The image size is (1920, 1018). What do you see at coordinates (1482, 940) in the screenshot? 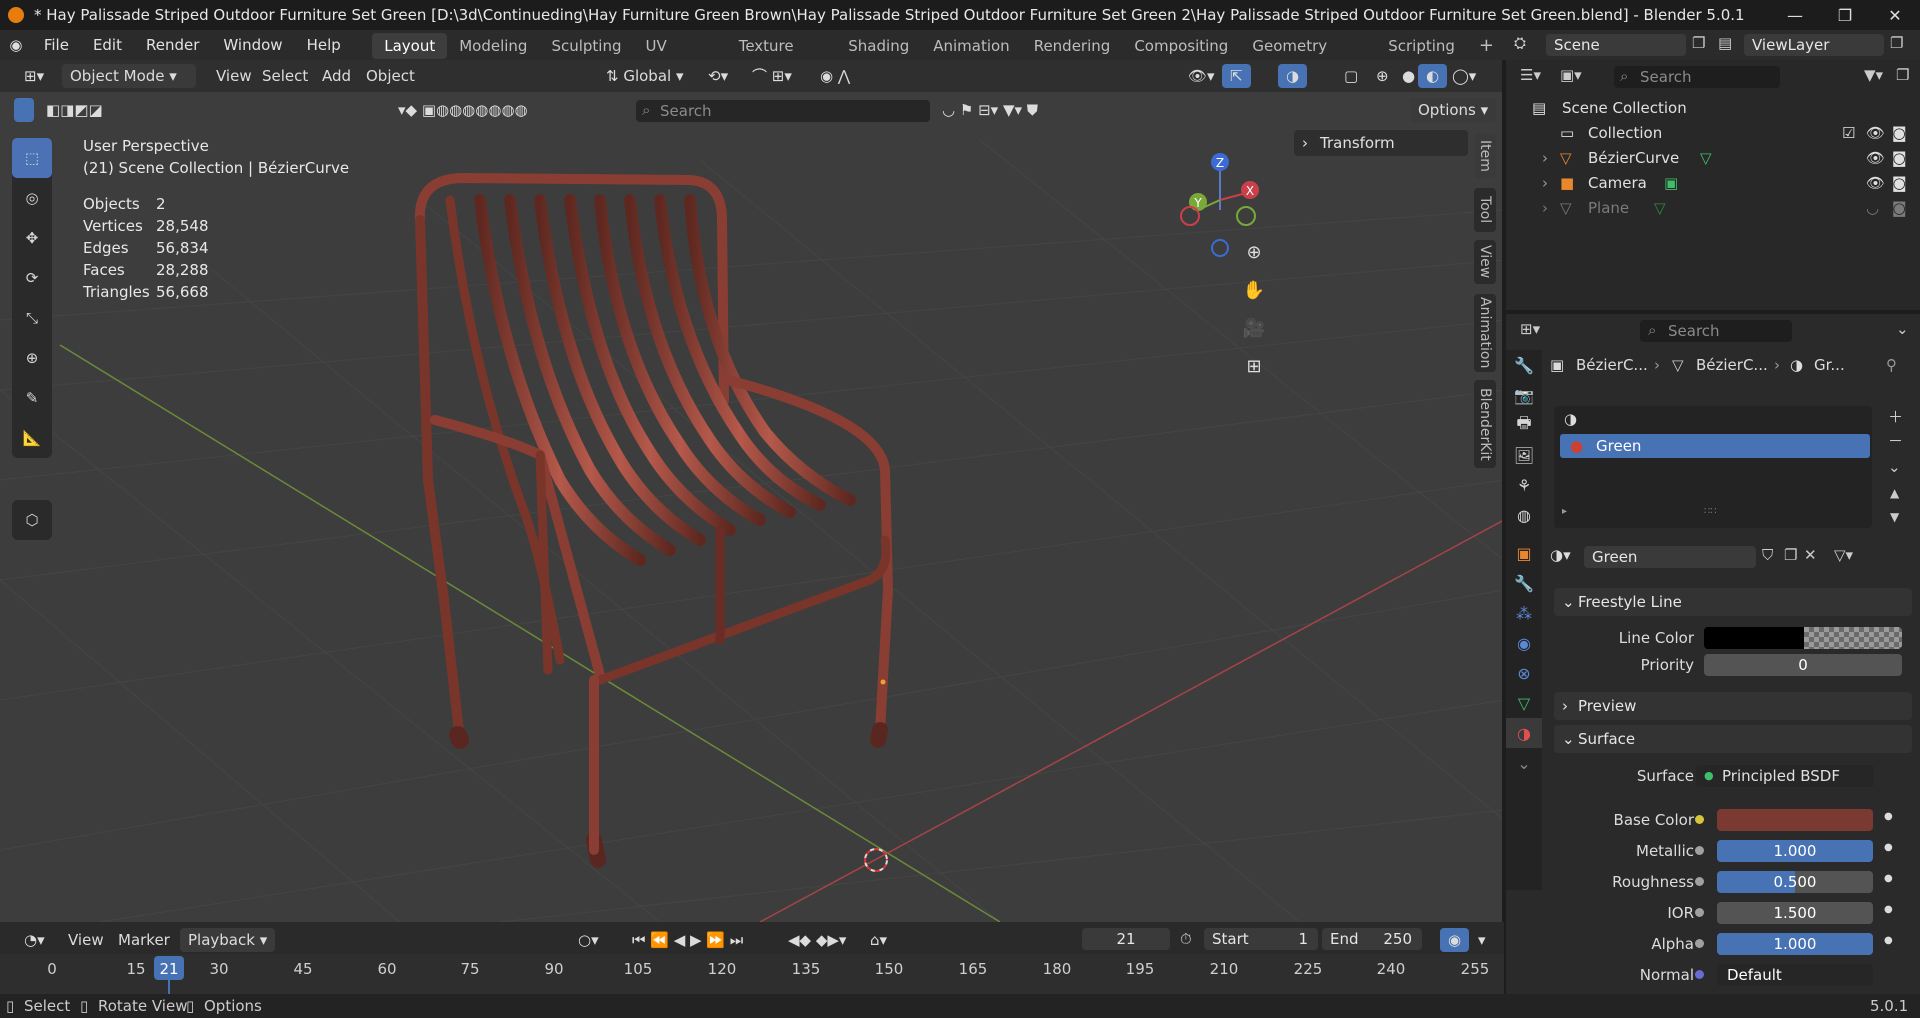
I see `chevron-down-icon: ▾` at bounding box center [1482, 940].